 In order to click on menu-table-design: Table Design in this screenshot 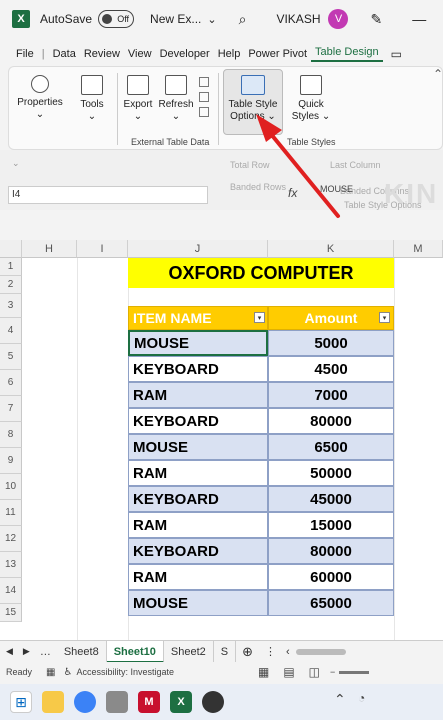, I will do `click(347, 54)`.